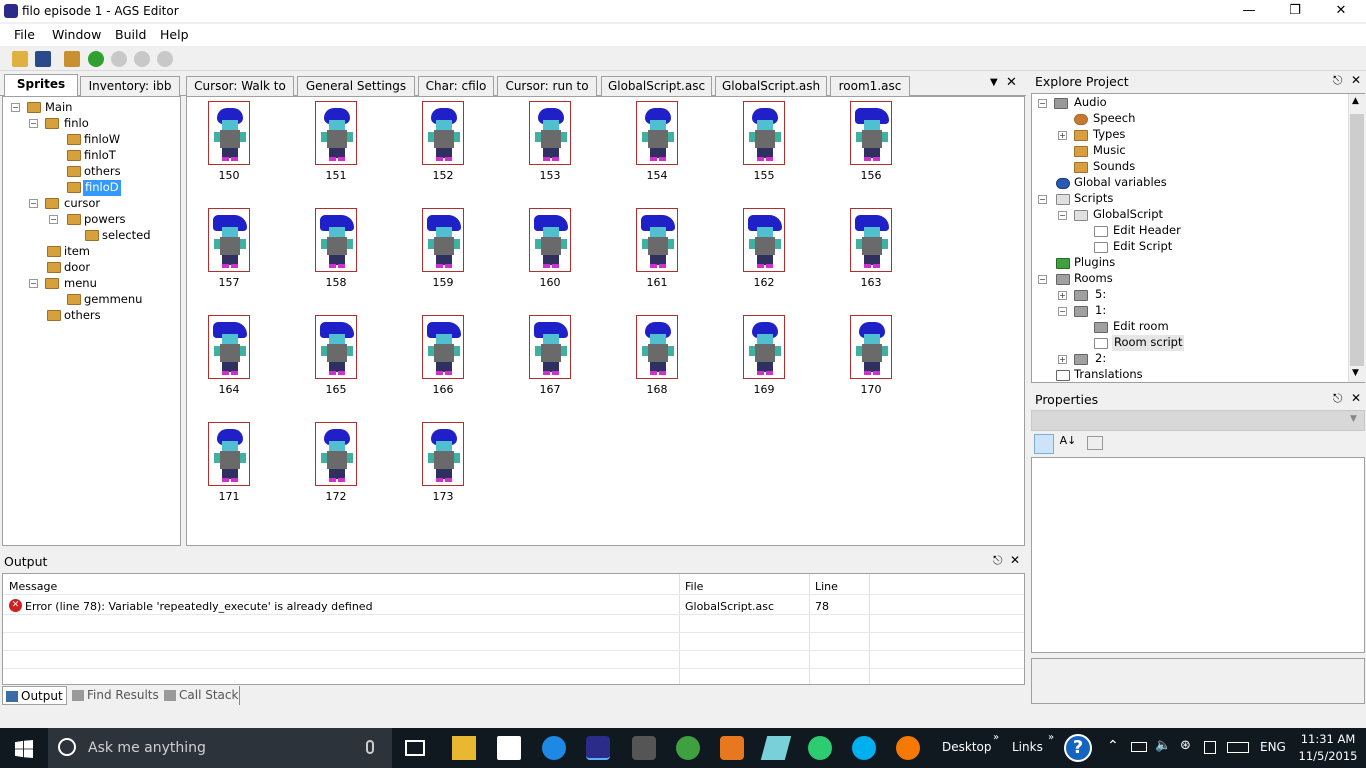 The image size is (1366, 768). I want to click on tree-node-door: door, so click(77, 268).